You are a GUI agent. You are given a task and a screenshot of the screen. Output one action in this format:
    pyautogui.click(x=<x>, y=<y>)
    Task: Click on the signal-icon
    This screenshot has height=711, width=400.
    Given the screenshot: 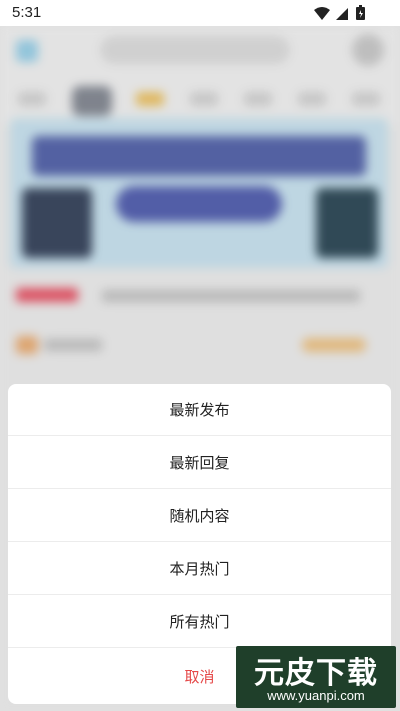 What is the action you would take?
    pyautogui.click(x=342, y=14)
    